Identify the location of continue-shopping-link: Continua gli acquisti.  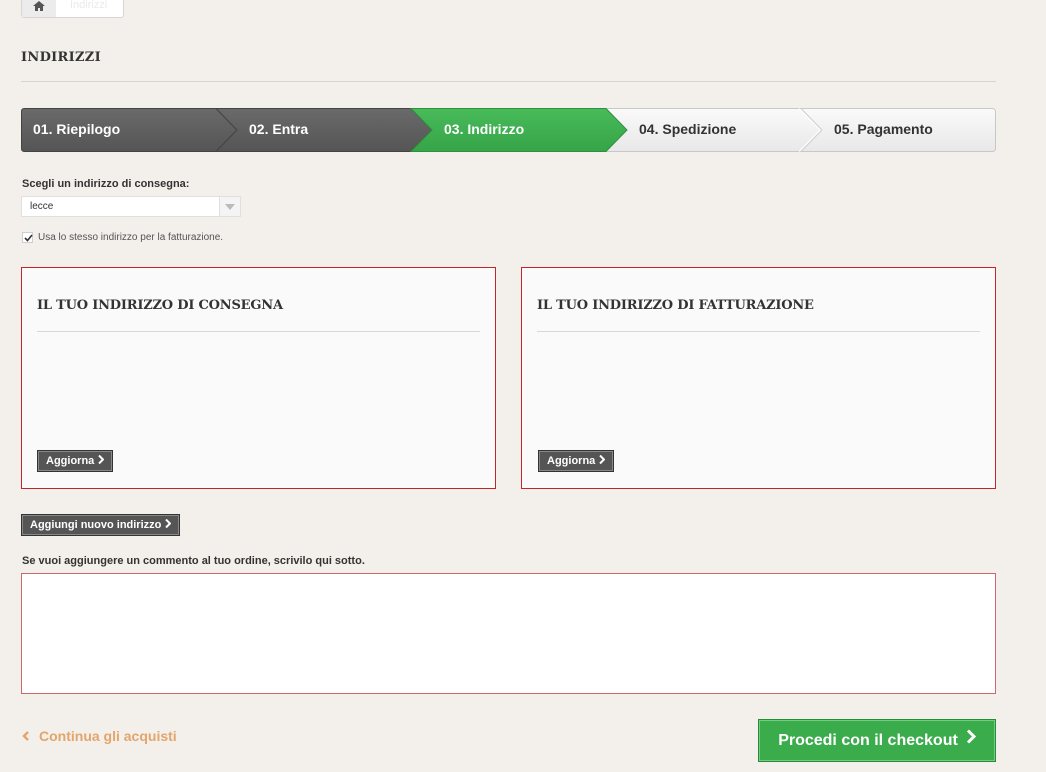
(99, 736).